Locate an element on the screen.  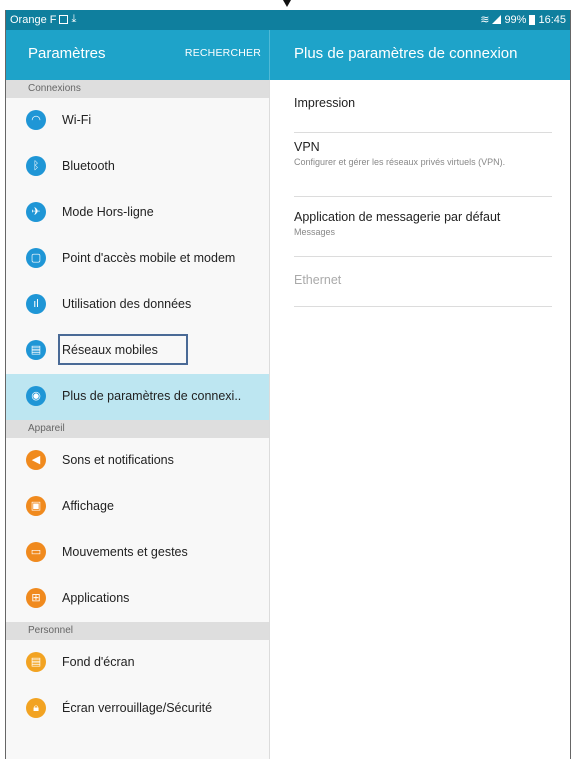
settings-item-label: Sons et notifications is located at coordinates (118, 460).